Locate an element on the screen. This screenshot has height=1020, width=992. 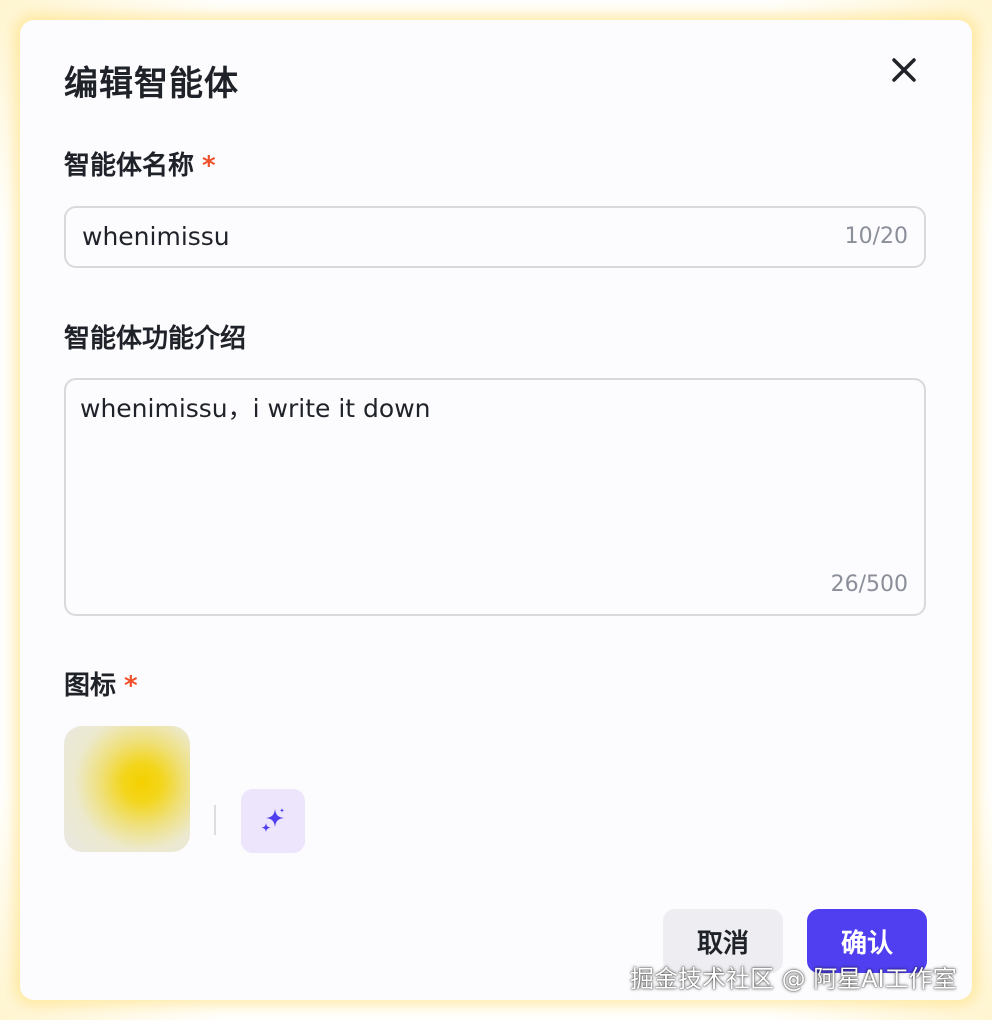
name-field-label: 智能体名称 * is located at coordinates (140, 166).